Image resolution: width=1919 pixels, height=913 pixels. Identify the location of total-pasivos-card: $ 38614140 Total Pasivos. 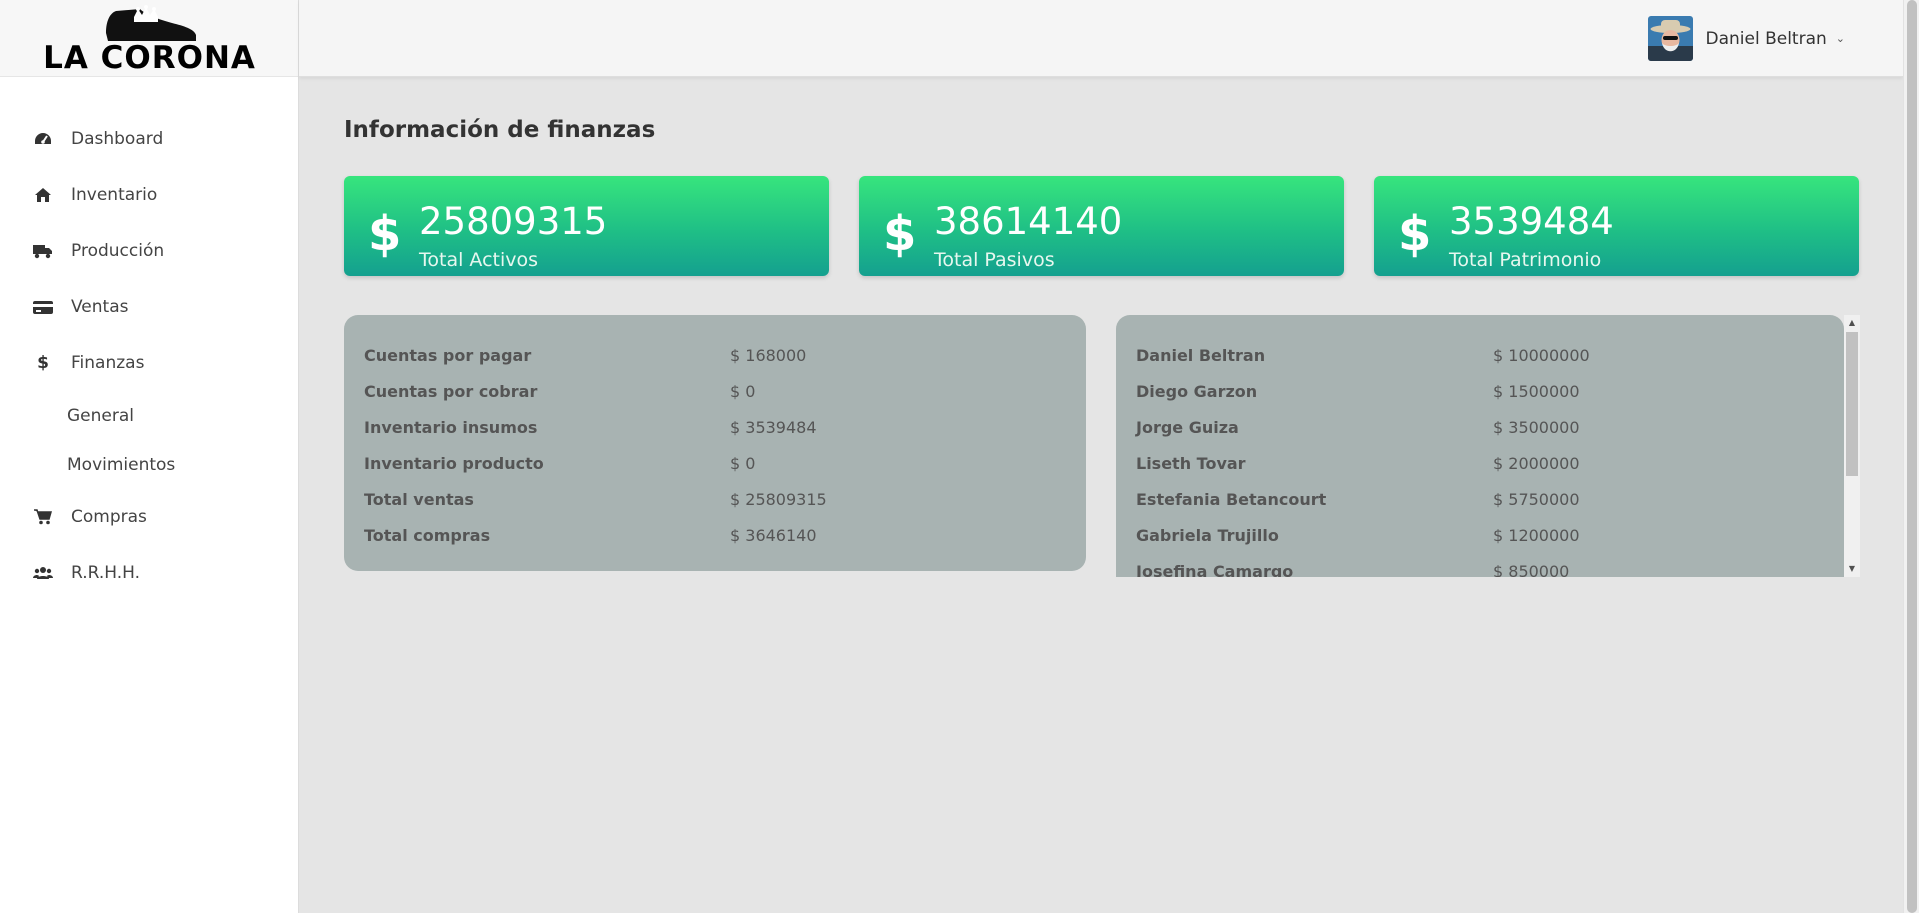
(1101, 226).